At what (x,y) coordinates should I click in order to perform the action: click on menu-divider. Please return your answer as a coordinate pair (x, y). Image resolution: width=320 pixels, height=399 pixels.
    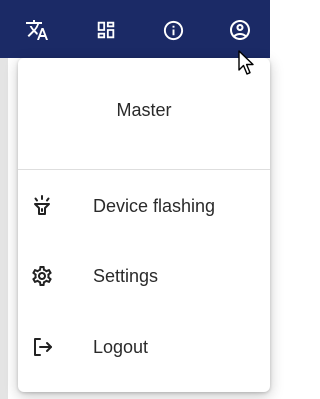
    Looking at the image, I should click on (144, 169).